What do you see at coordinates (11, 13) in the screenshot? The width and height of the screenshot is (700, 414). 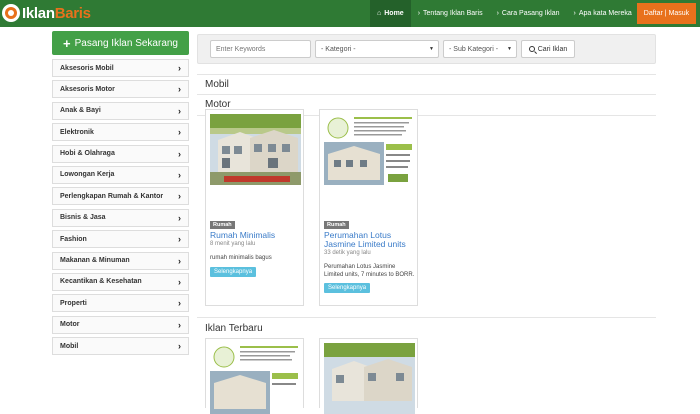 I see `logo-icon` at bounding box center [11, 13].